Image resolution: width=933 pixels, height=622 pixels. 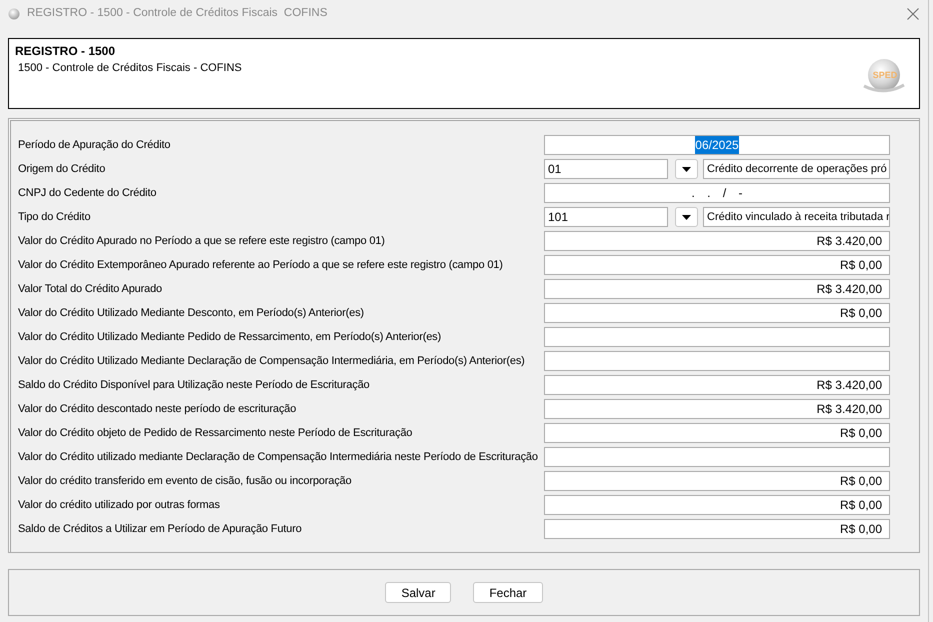 What do you see at coordinates (194, 385) in the screenshot?
I see `field-label: Saldo do Crédito Disponível para Utilização neste Período de Escrituração` at bounding box center [194, 385].